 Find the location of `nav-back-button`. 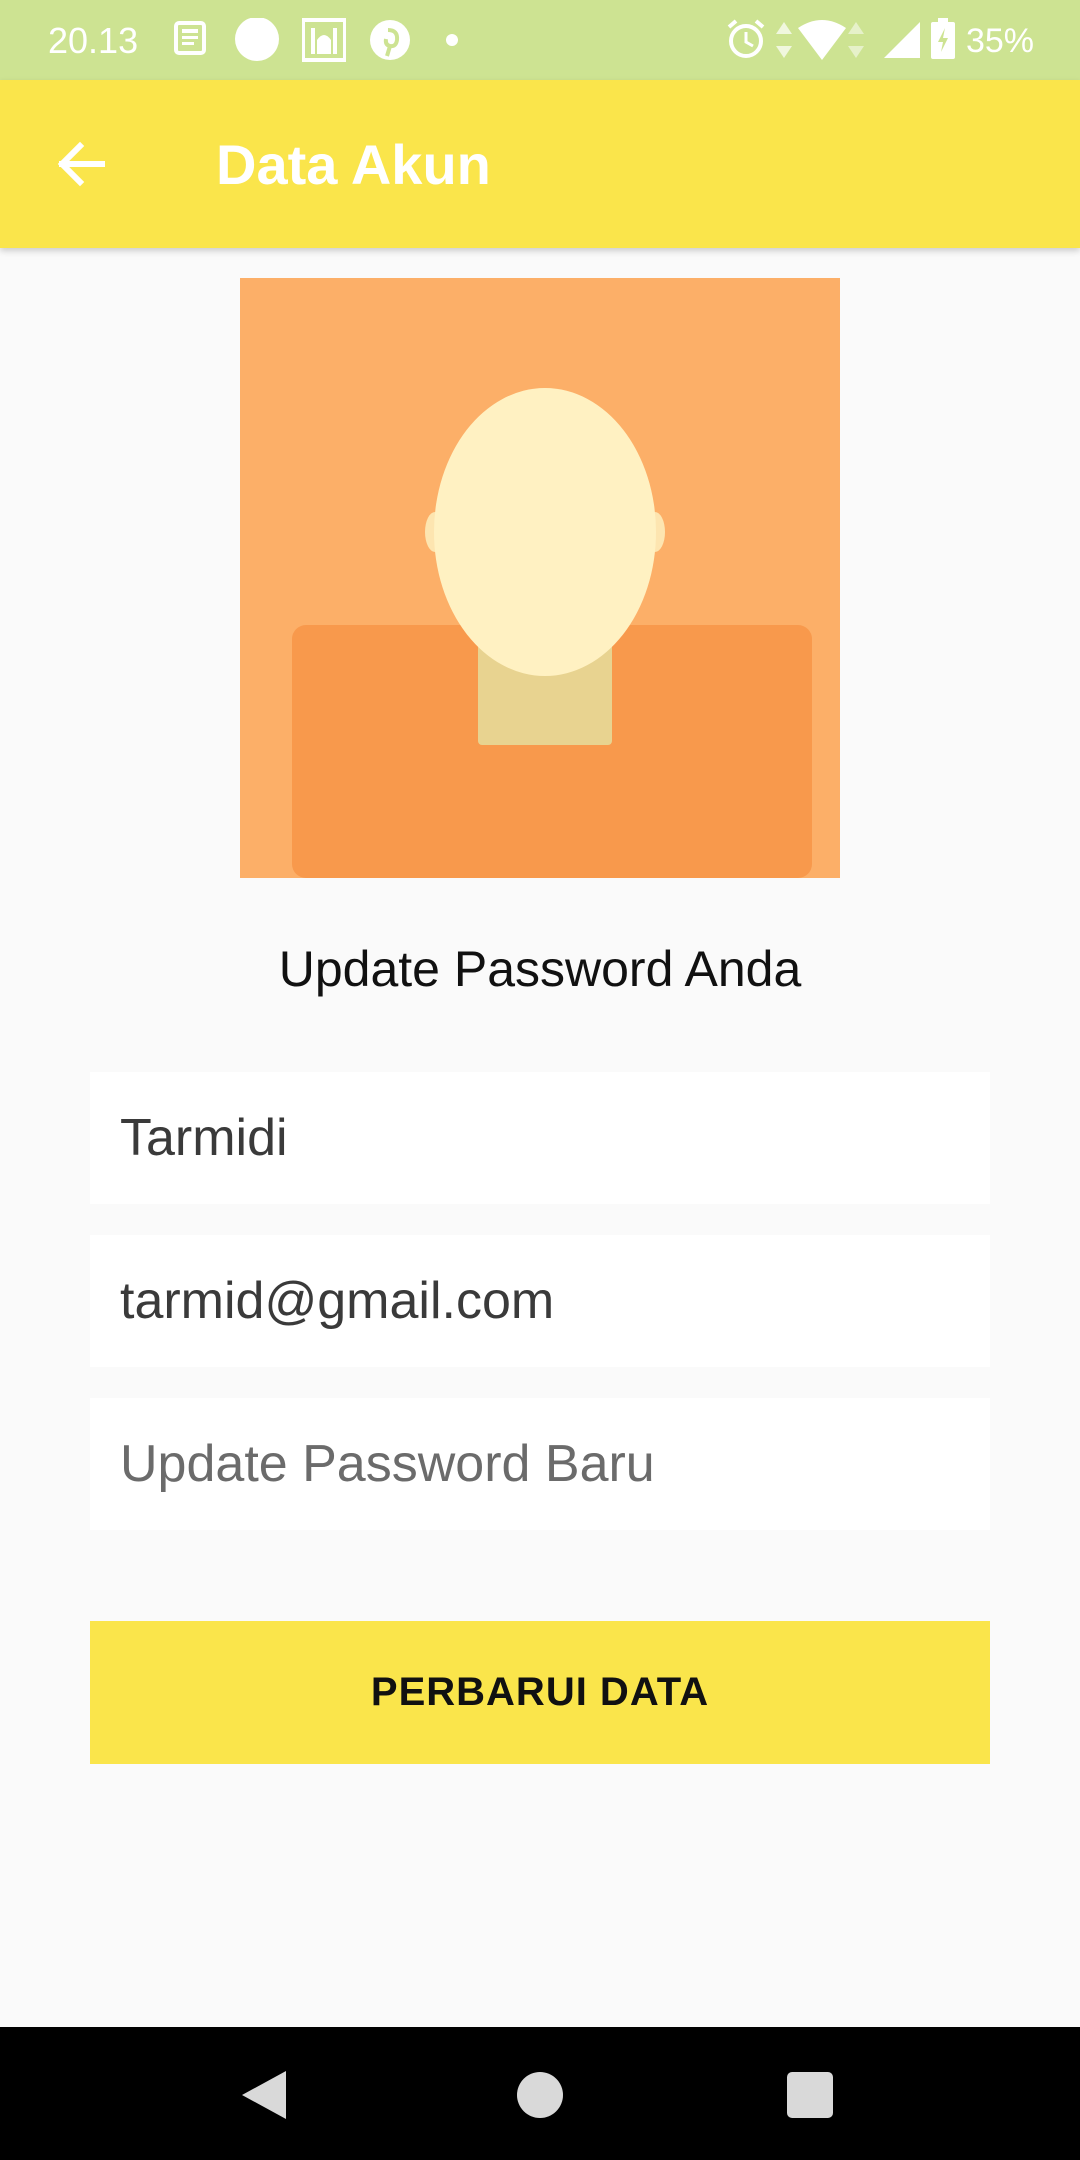

nav-back-button is located at coordinates (266, 2095).